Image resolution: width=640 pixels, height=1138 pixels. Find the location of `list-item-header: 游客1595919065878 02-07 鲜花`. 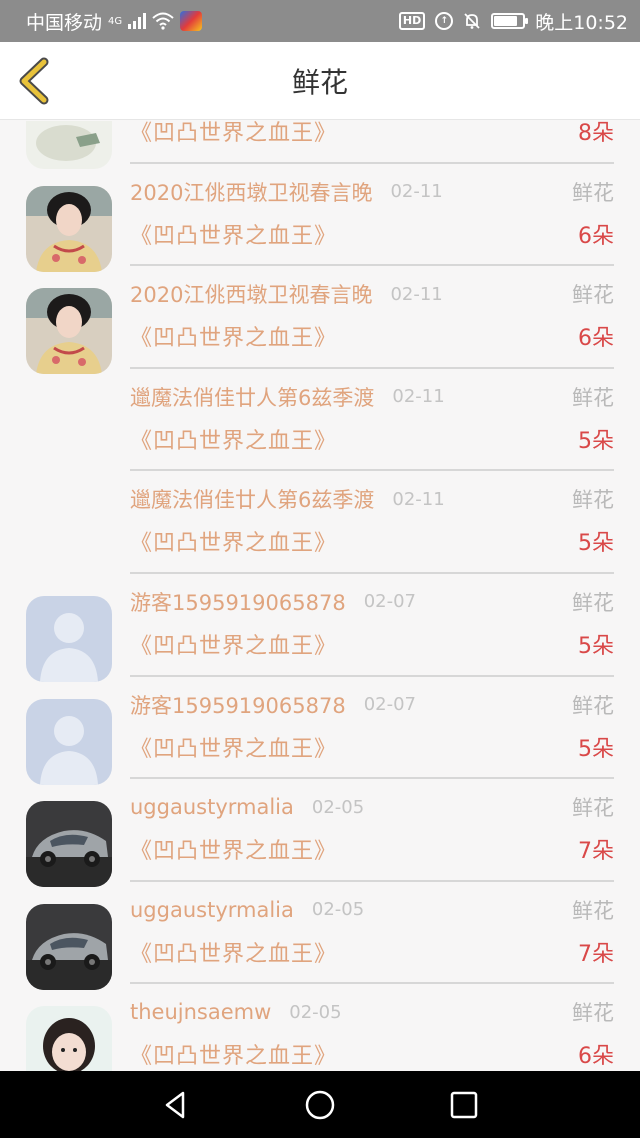

list-item-header: 游客1595919065878 02-07 鲜花 is located at coordinates (372, 705).